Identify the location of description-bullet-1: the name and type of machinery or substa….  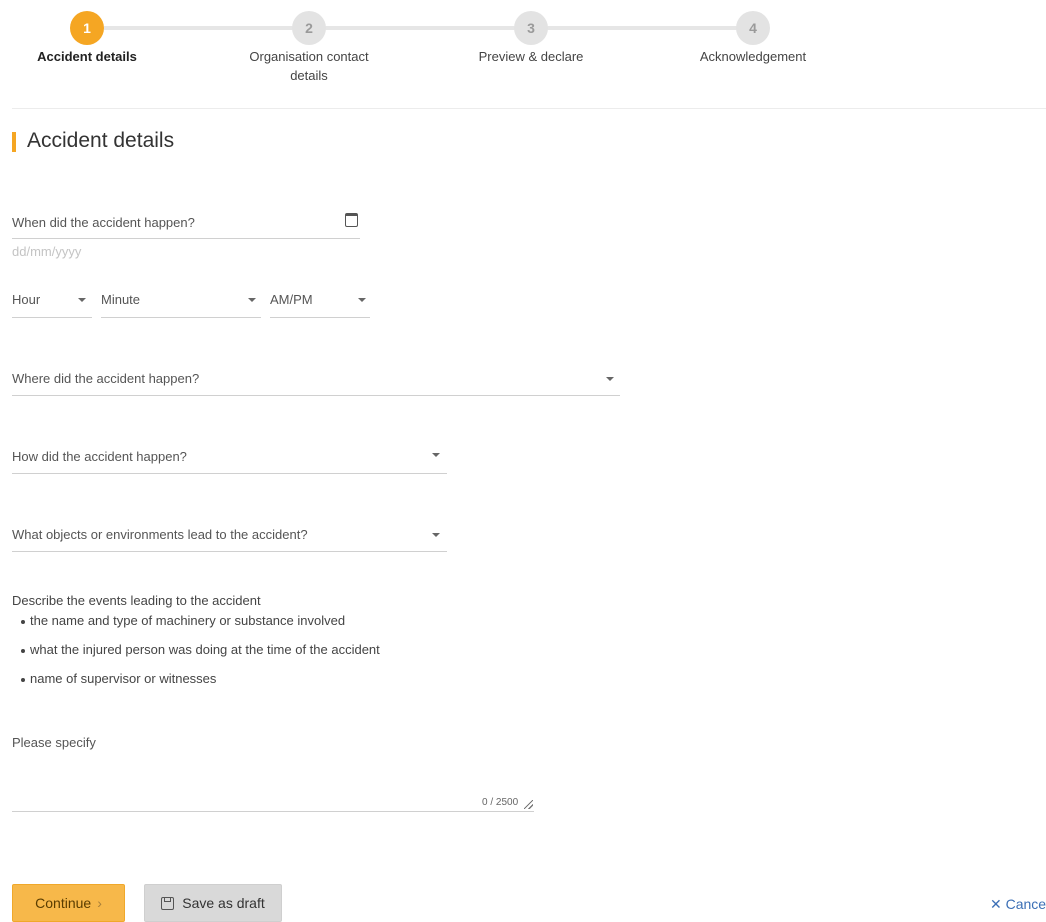
(188, 620).